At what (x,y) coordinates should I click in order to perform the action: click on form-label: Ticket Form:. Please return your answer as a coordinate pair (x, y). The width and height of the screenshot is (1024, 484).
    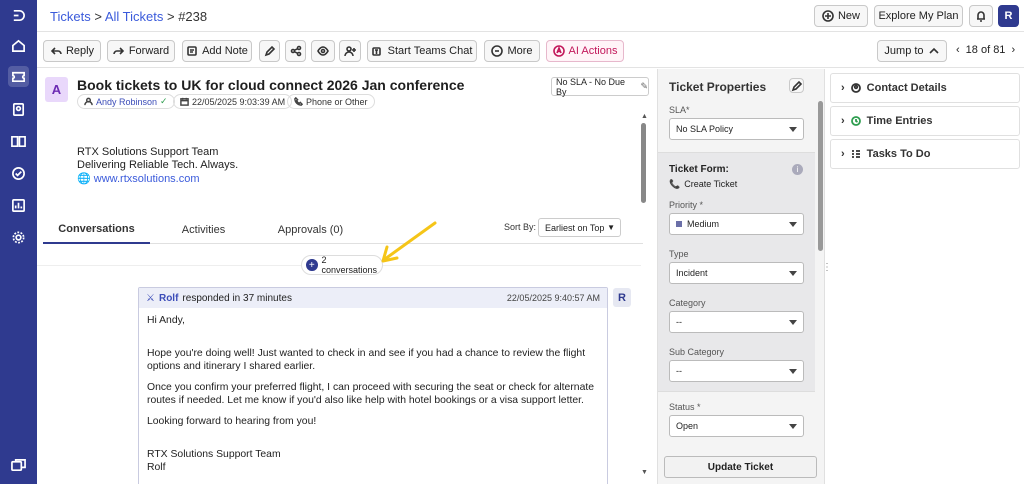
    Looking at the image, I should click on (699, 169).